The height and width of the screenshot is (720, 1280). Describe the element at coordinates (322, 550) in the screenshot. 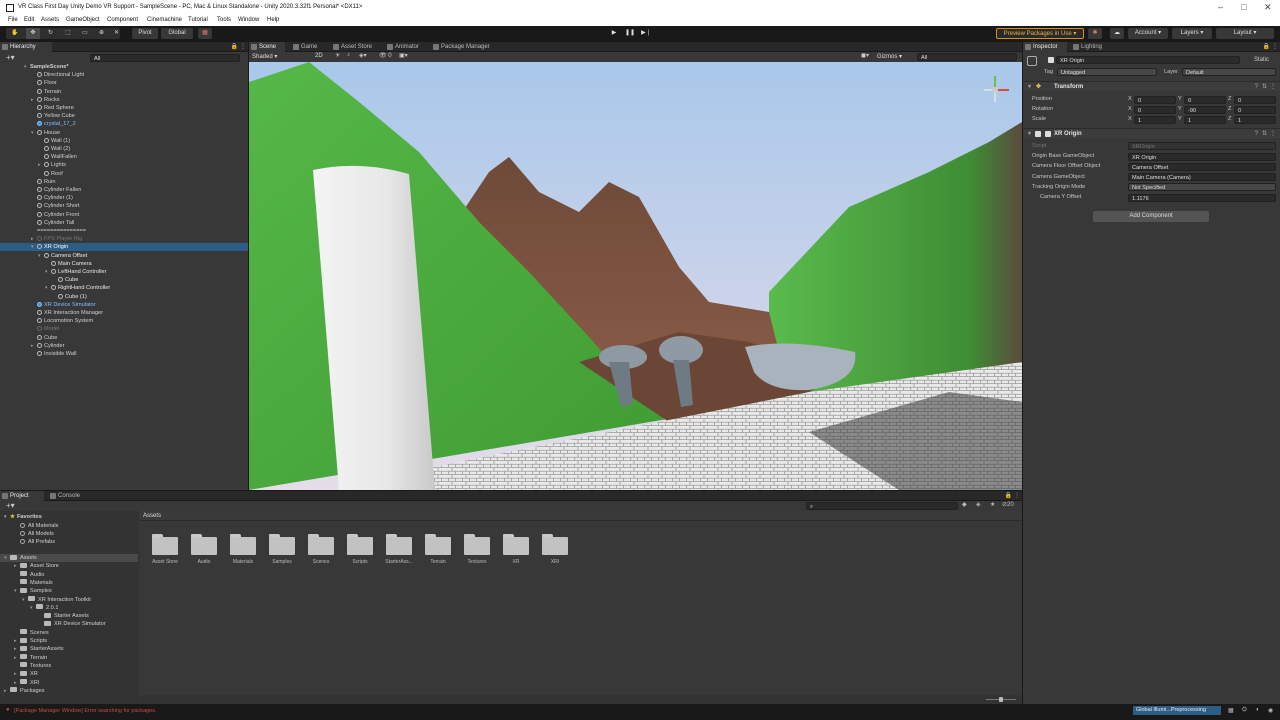

I see `asset-folder: Scenes` at that location.